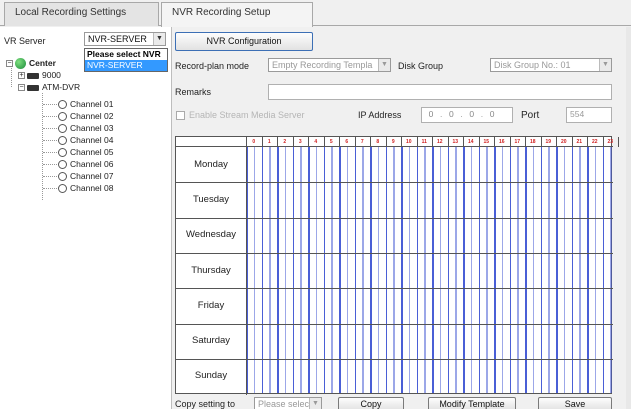 This screenshot has height=409, width=631. Describe the element at coordinates (455, 142) in the screenshot. I see `hour-label: 13` at that location.